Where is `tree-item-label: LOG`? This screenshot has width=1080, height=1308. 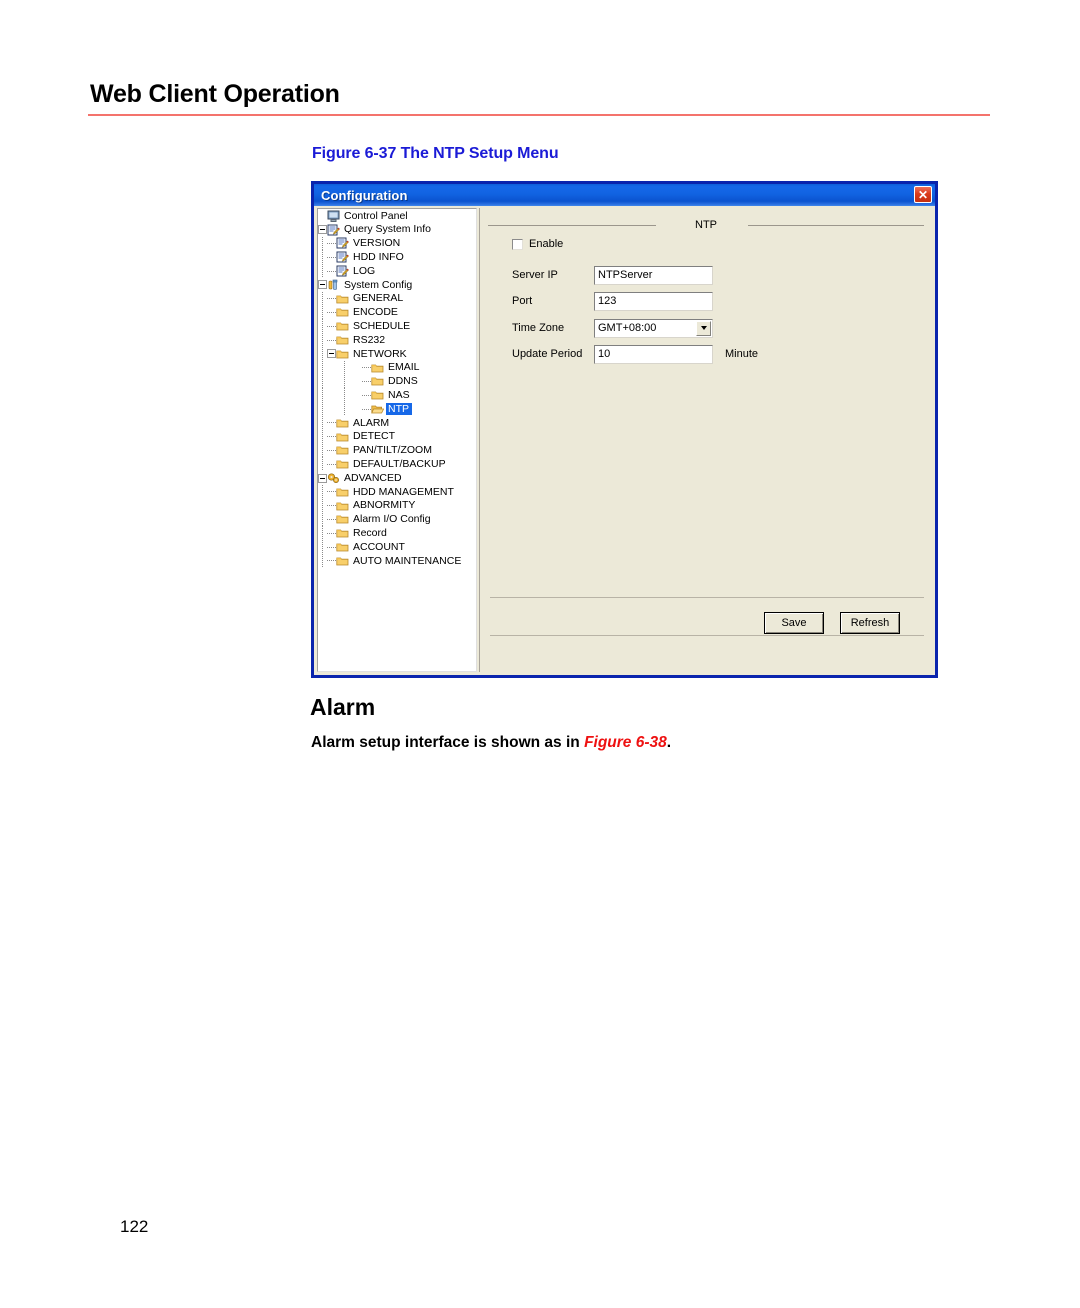 tree-item-label: LOG is located at coordinates (364, 270).